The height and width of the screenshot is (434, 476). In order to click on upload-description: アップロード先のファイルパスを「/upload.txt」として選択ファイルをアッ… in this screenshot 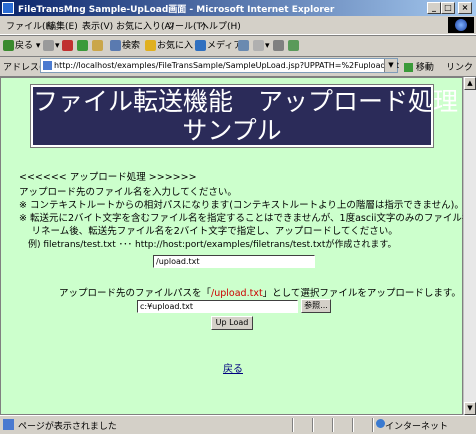, I will do `click(260, 293)`.